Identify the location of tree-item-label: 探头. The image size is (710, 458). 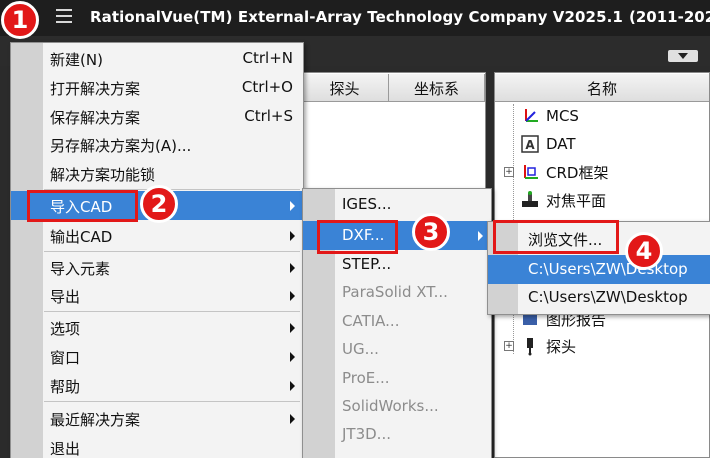
(561, 346).